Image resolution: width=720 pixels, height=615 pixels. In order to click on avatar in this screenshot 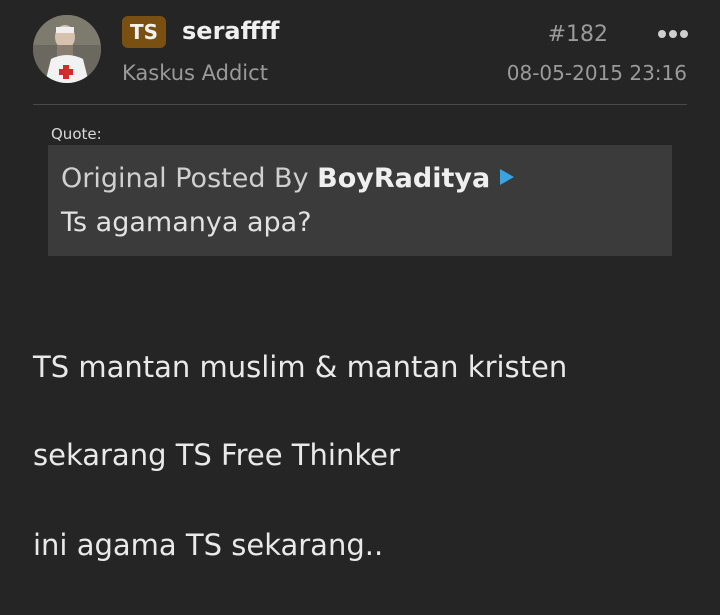, I will do `click(67, 49)`.